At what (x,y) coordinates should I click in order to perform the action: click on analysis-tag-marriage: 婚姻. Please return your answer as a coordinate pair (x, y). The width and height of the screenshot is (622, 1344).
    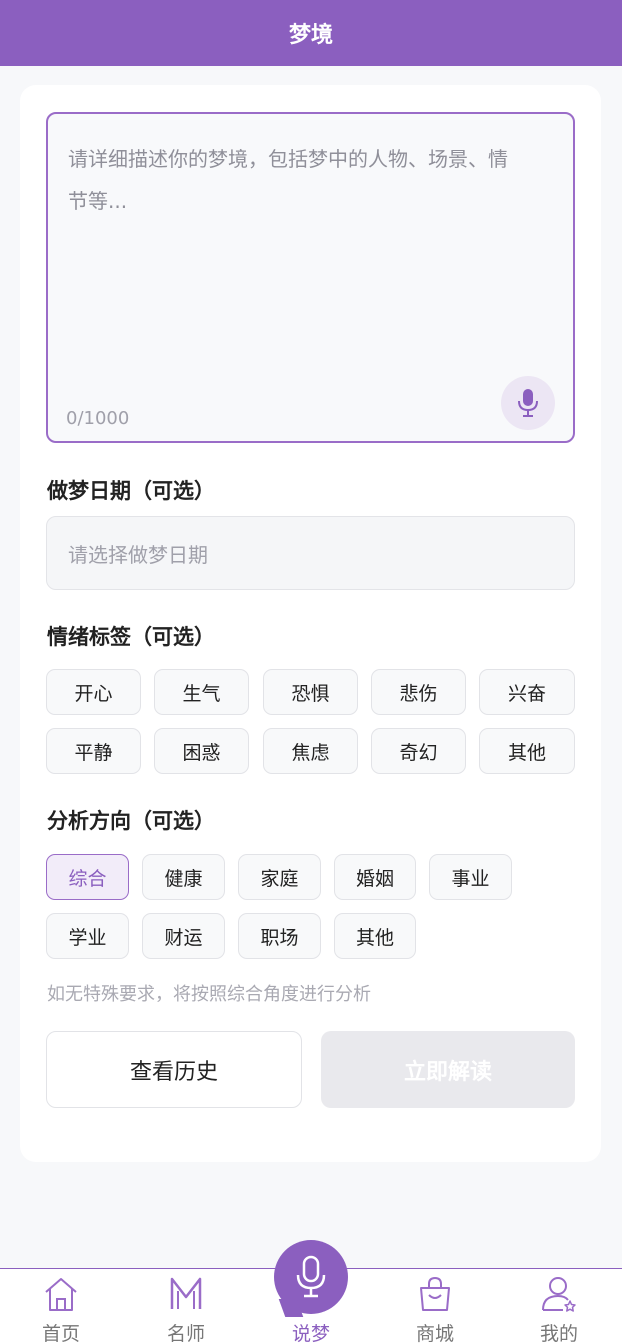
    Looking at the image, I should click on (375, 877).